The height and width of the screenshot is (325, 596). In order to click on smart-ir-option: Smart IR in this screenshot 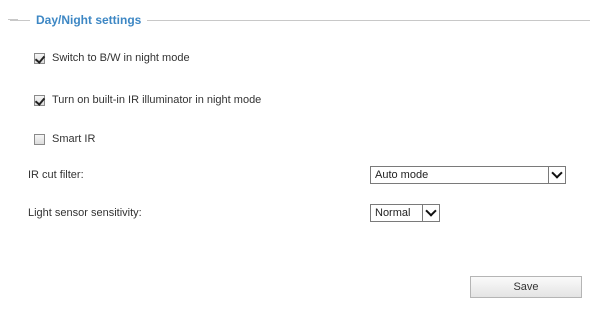, I will do `click(64, 139)`.